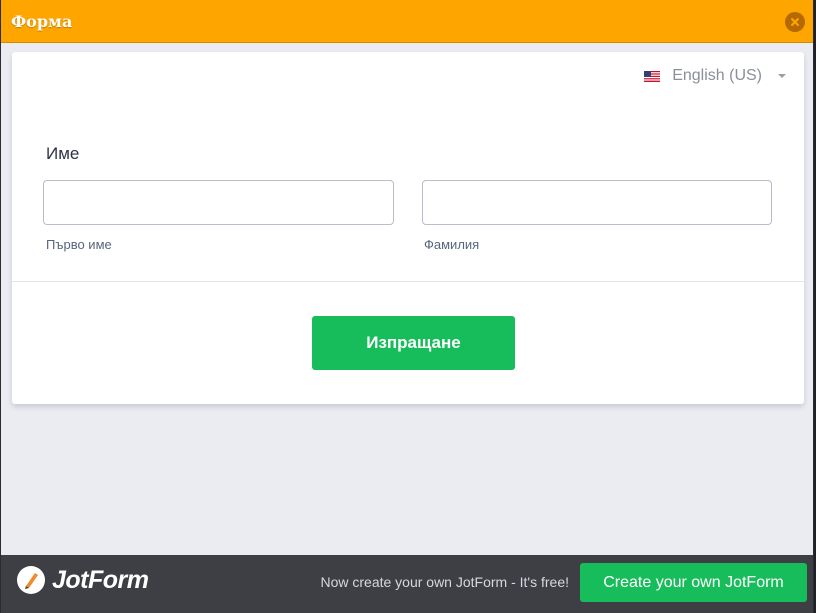 This screenshot has width=816, height=613. What do you see at coordinates (79, 244) in the screenshot?
I see `first-name-sublabel: Първо име` at bounding box center [79, 244].